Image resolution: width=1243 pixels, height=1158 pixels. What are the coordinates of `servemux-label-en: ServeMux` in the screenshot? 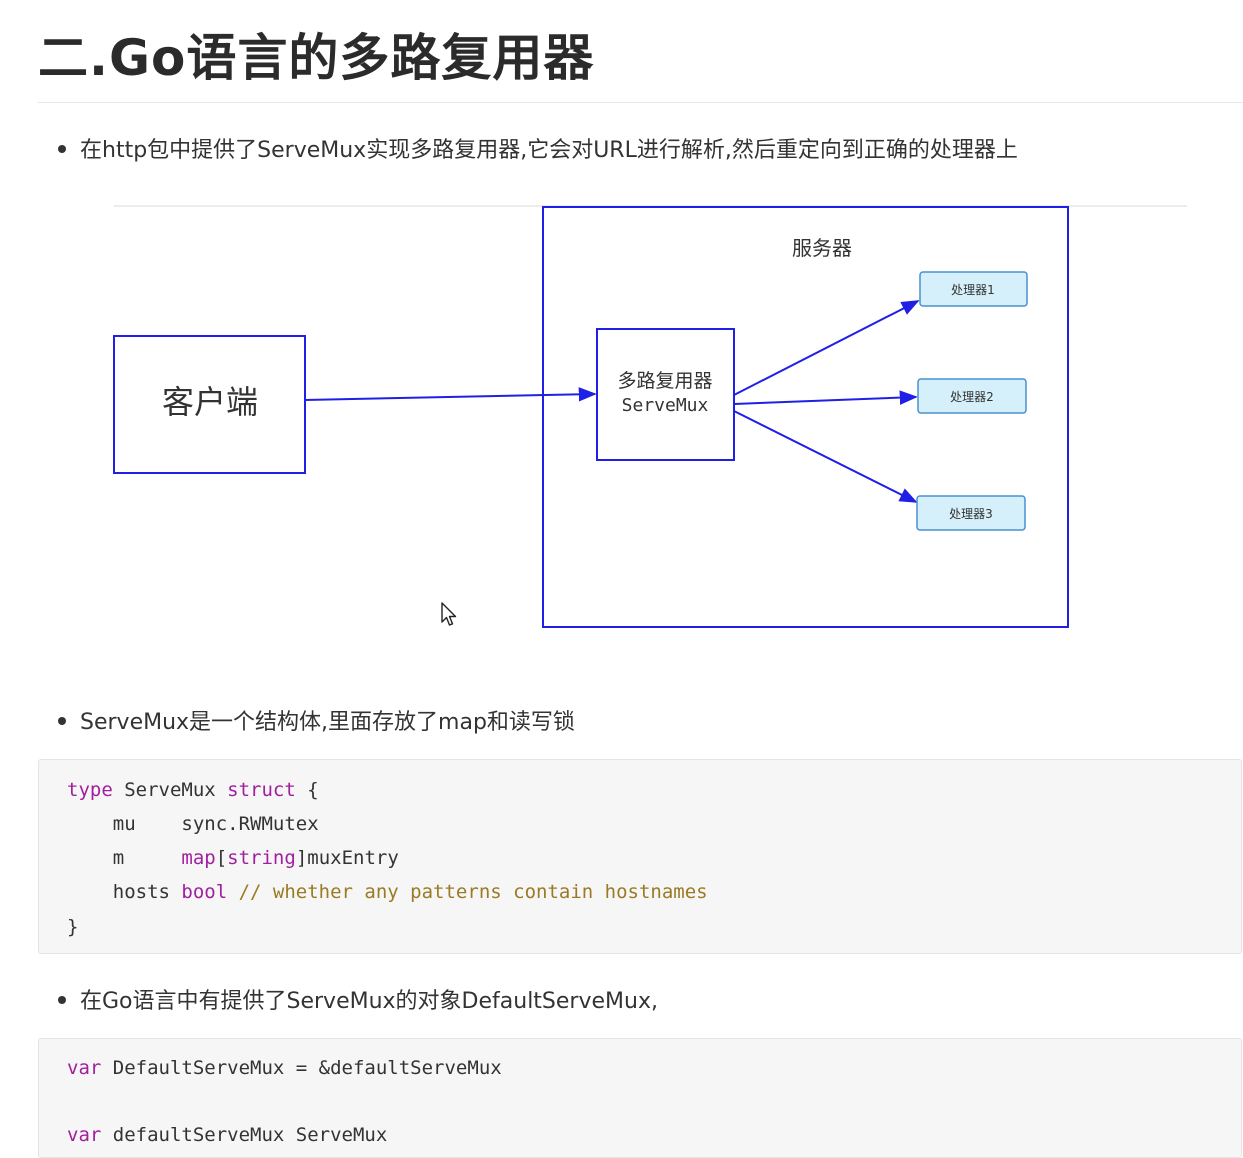 It's located at (665, 405).